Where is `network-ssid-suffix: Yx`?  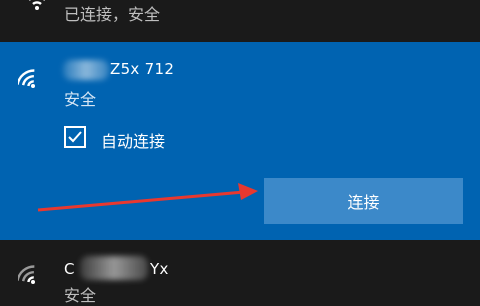
network-ssid-suffix: Yx is located at coordinates (159, 269).